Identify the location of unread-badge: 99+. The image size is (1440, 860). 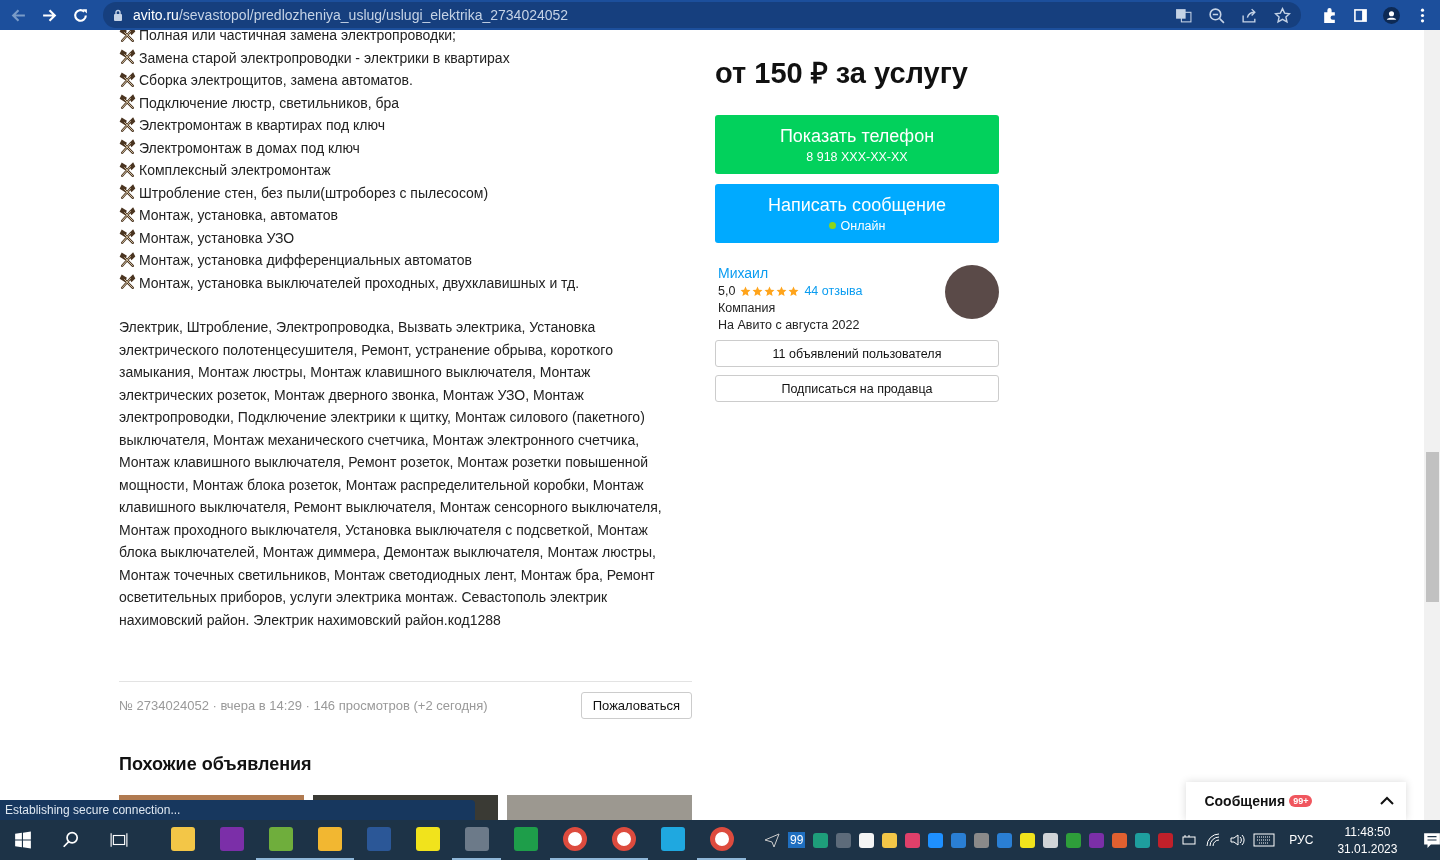
(1301, 801).